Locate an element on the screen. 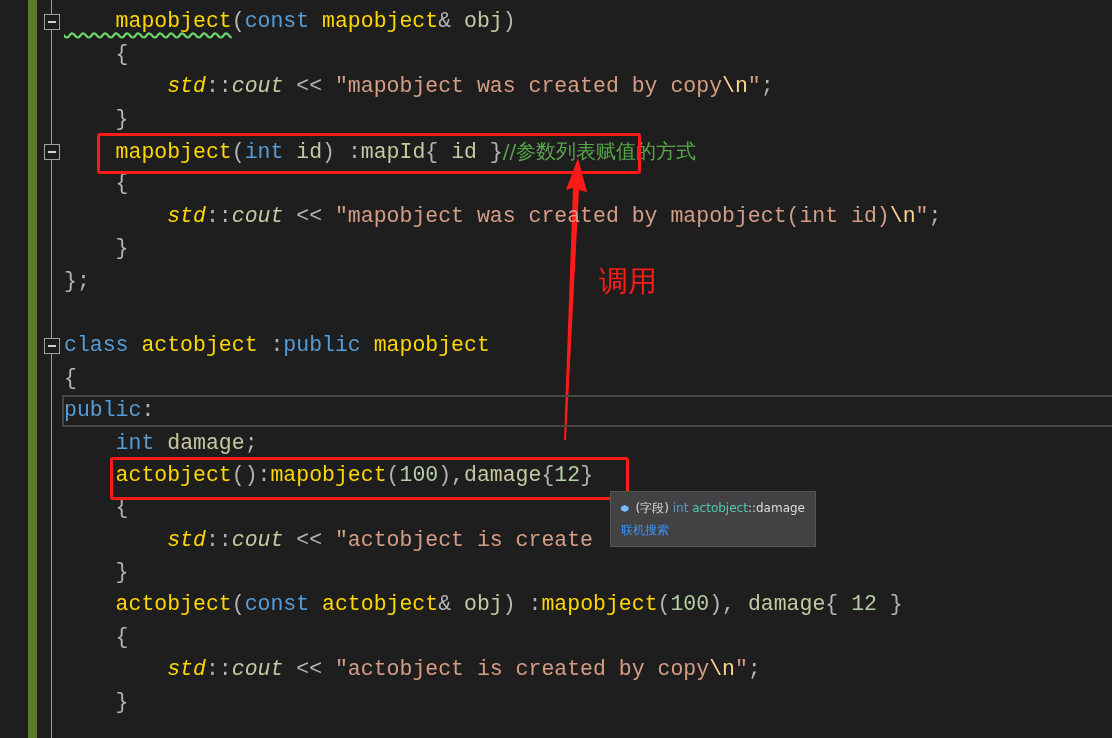  code-line: actobject():mapobject(100),damage{12} is located at coordinates (354, 475).